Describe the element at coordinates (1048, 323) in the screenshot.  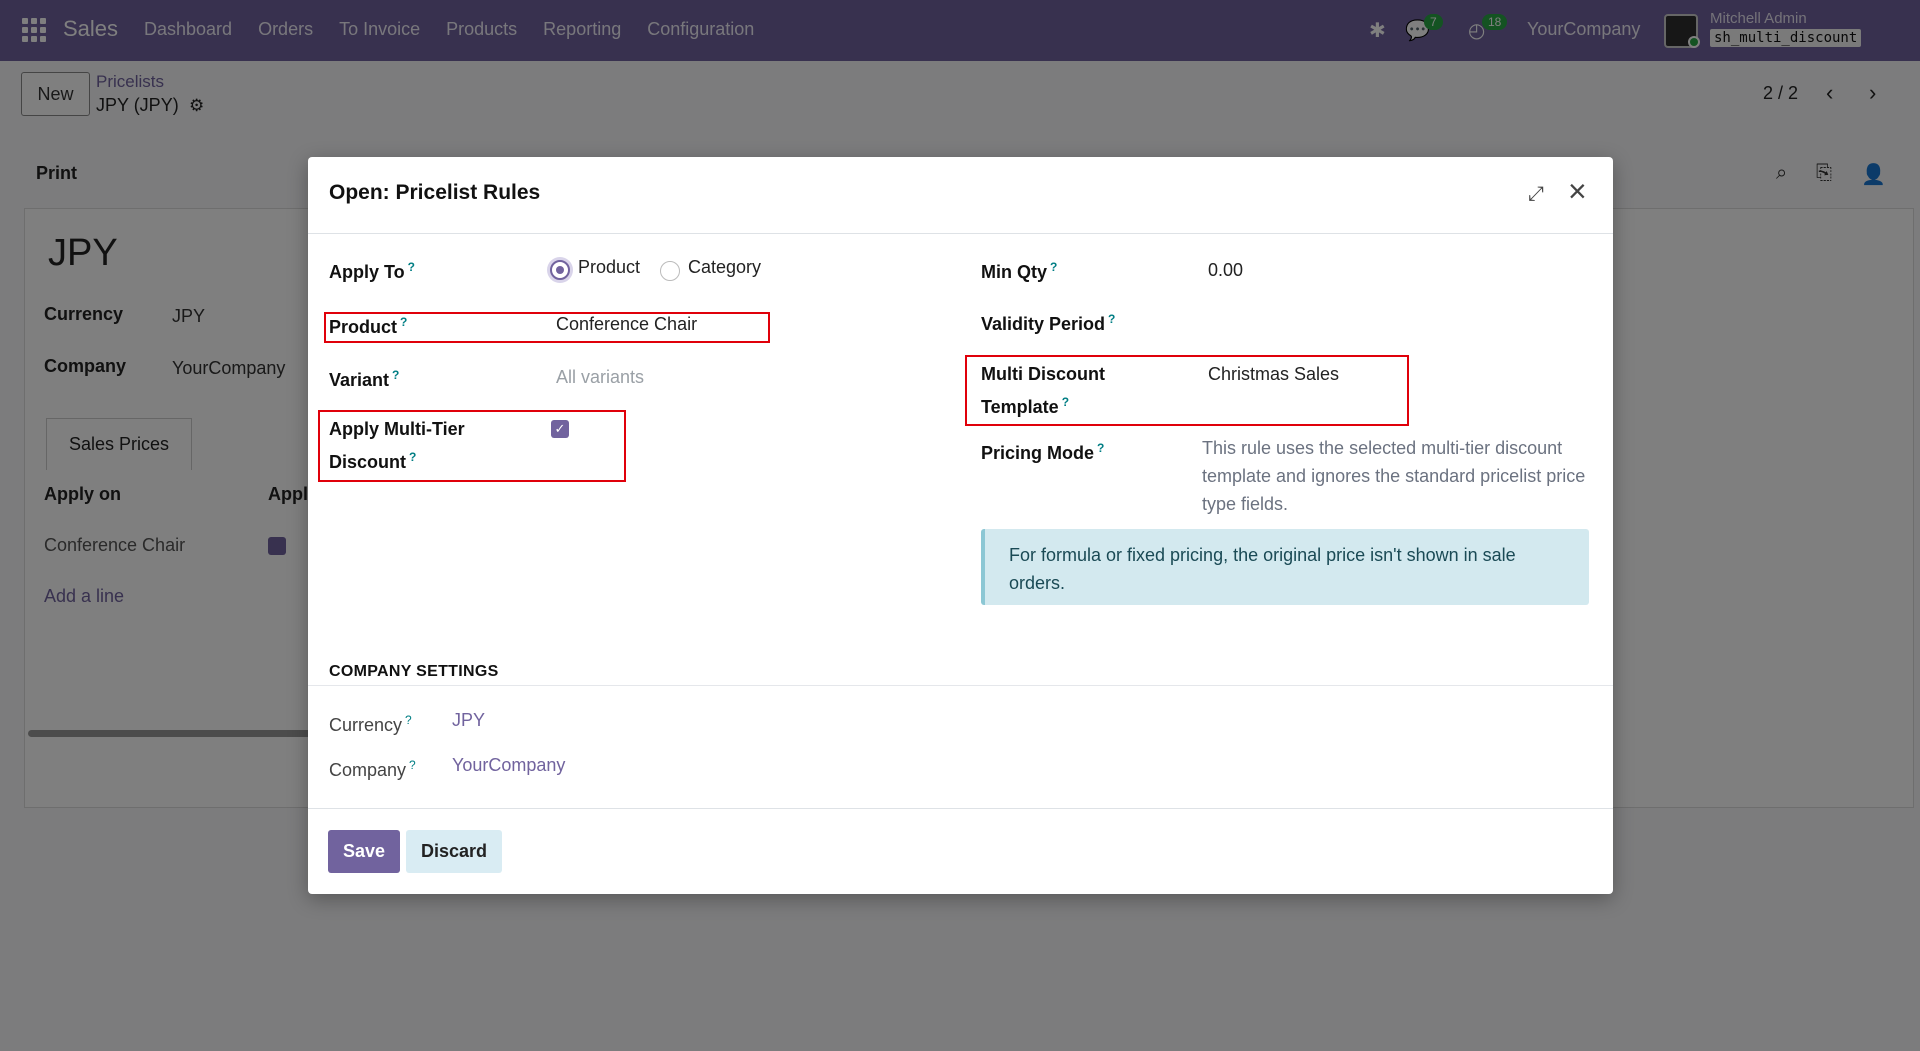
I see `validity-period-label: Validity Period?` at that location.